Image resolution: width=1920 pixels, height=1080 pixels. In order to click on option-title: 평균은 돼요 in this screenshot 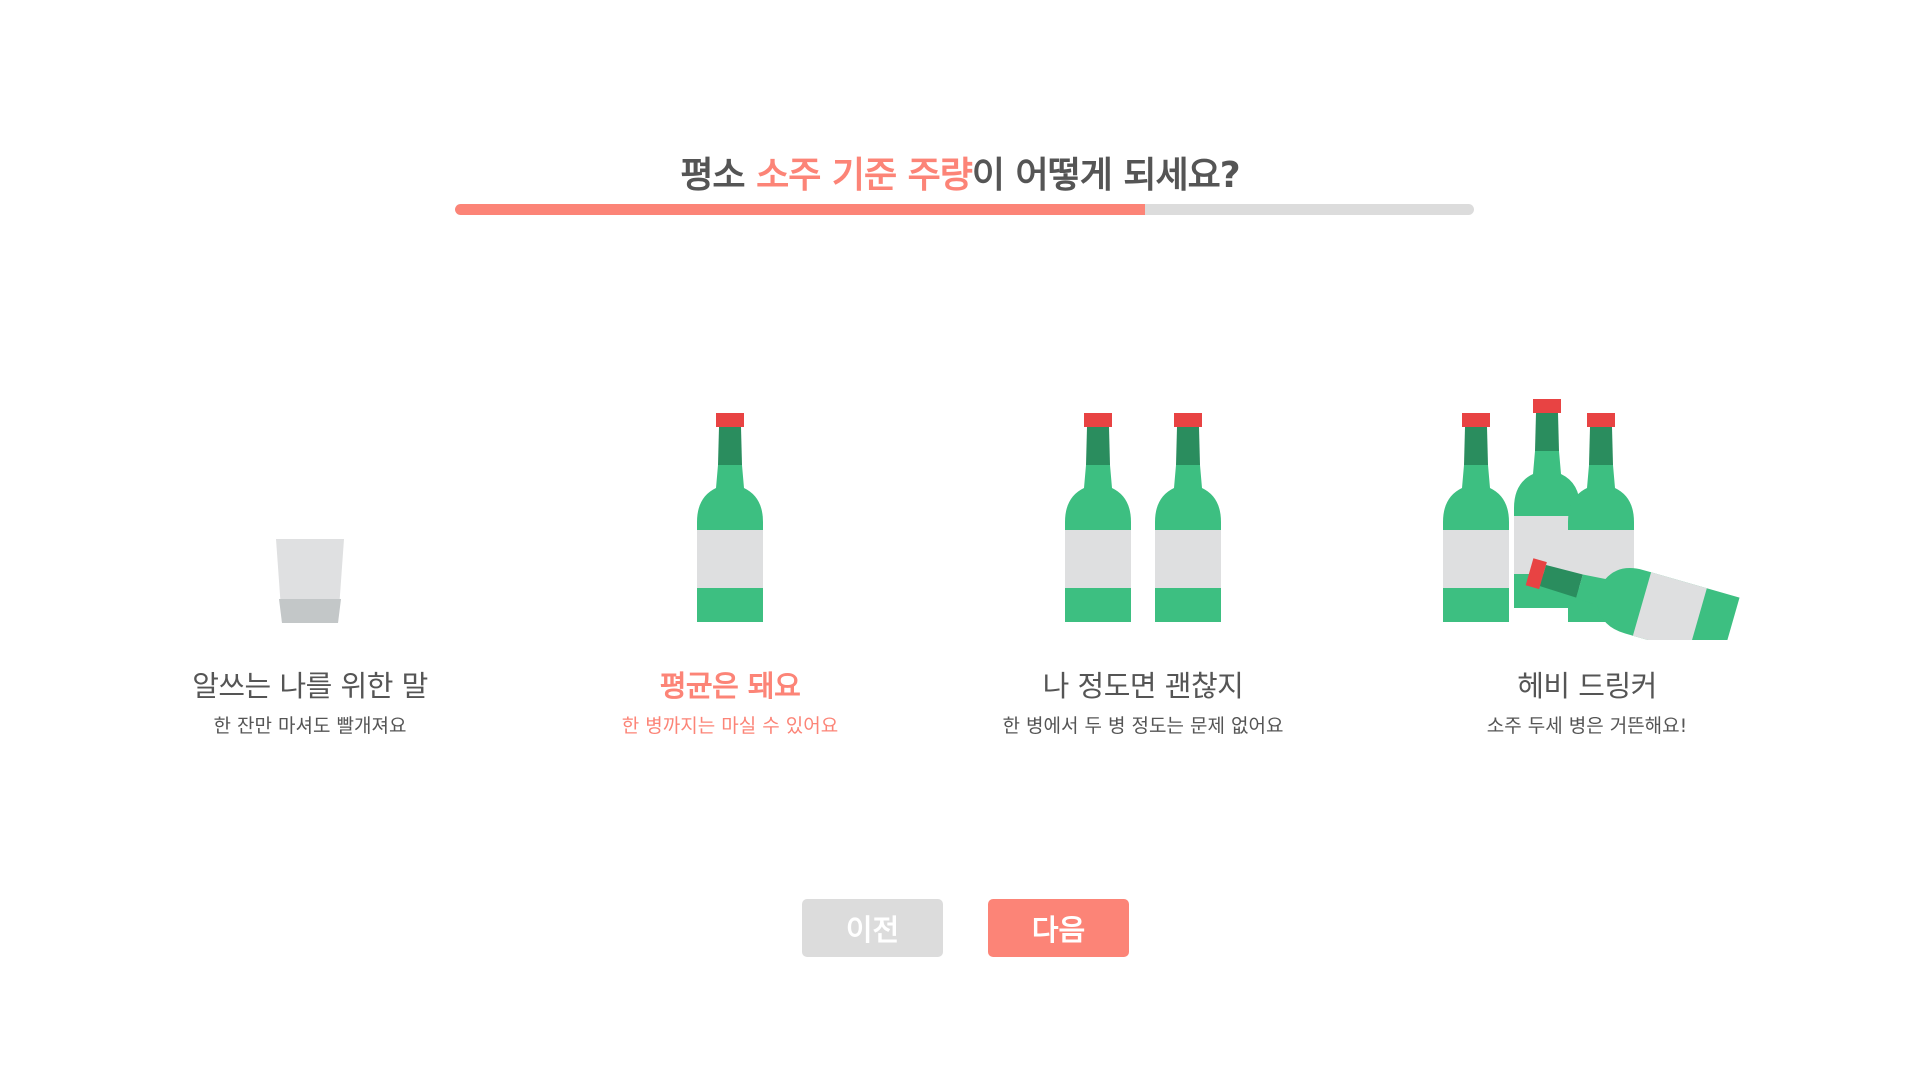, I will do `click(730, 686)`.